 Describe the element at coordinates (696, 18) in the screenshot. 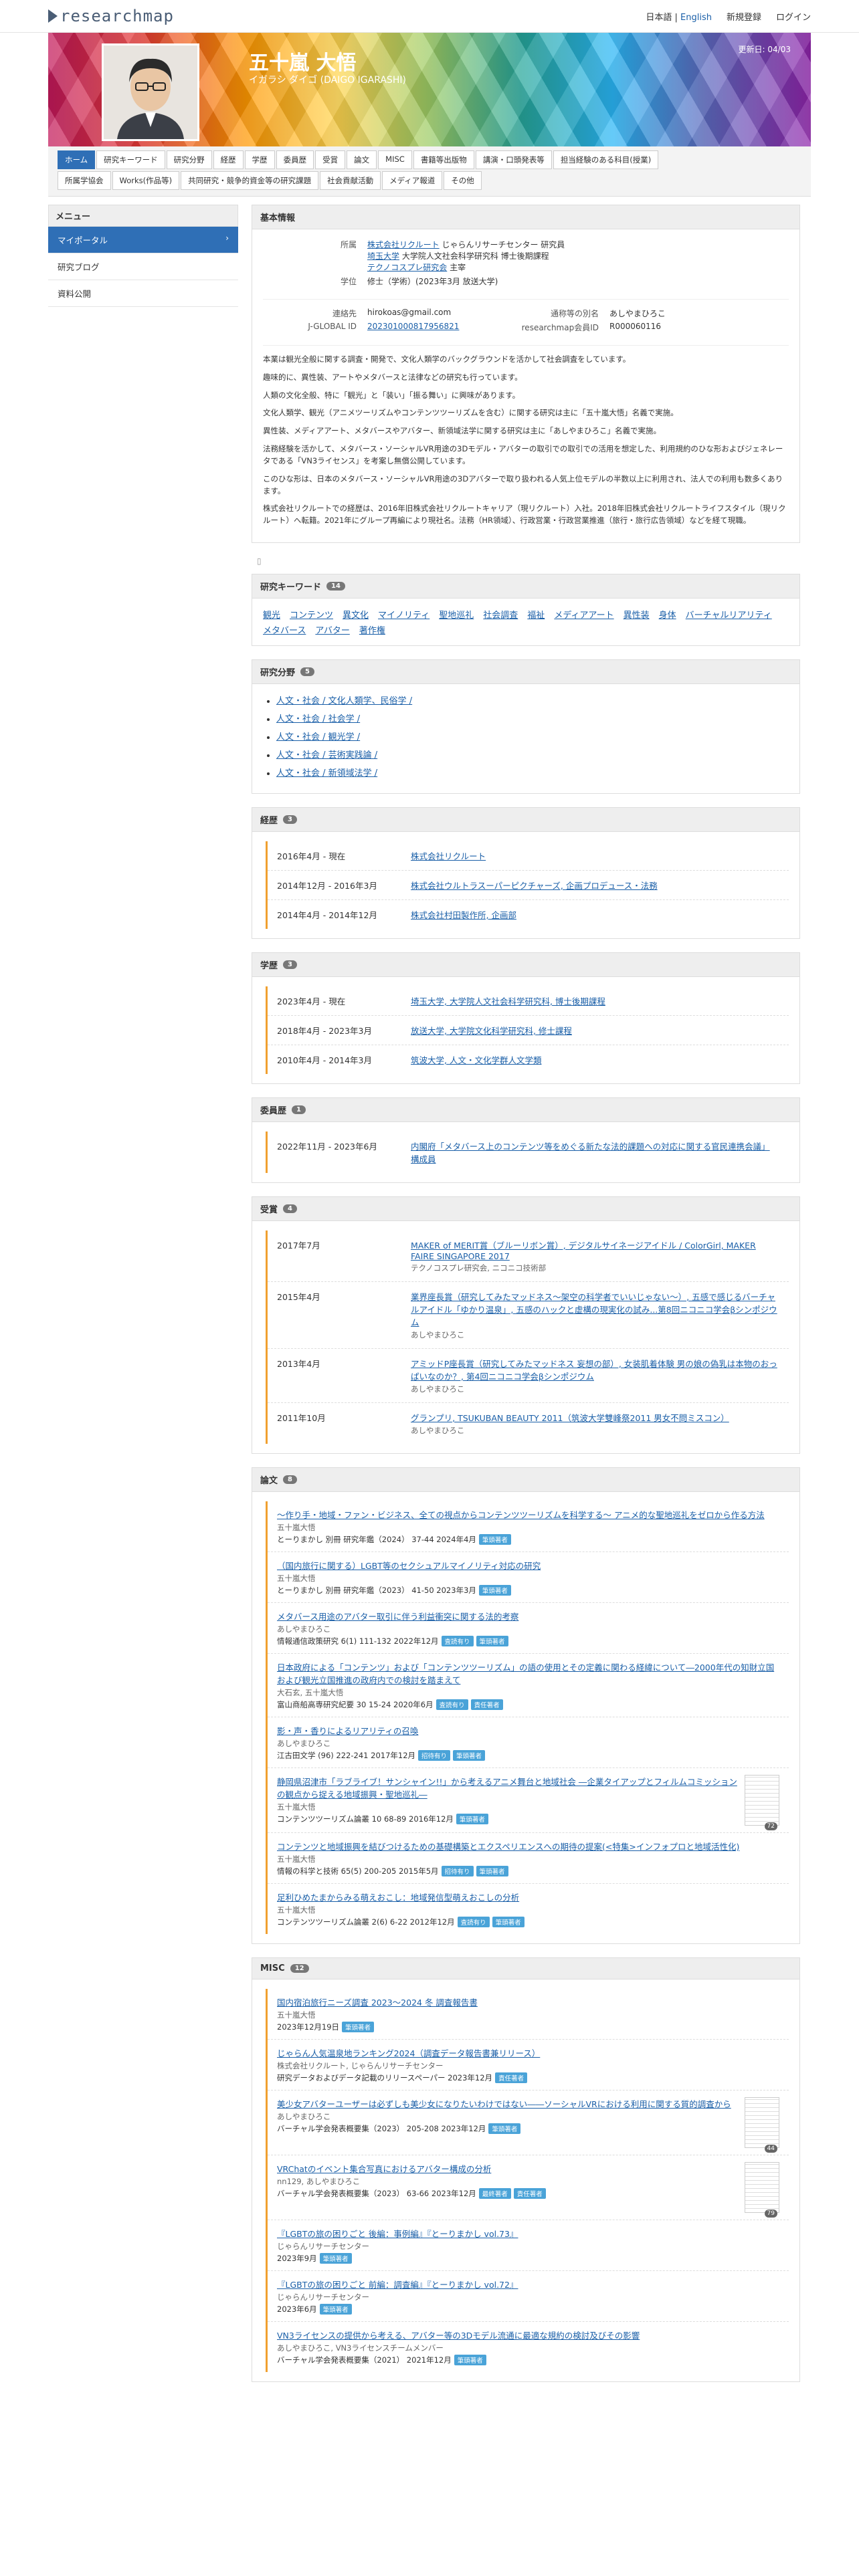

I see `lang-en-link: English` at that location.